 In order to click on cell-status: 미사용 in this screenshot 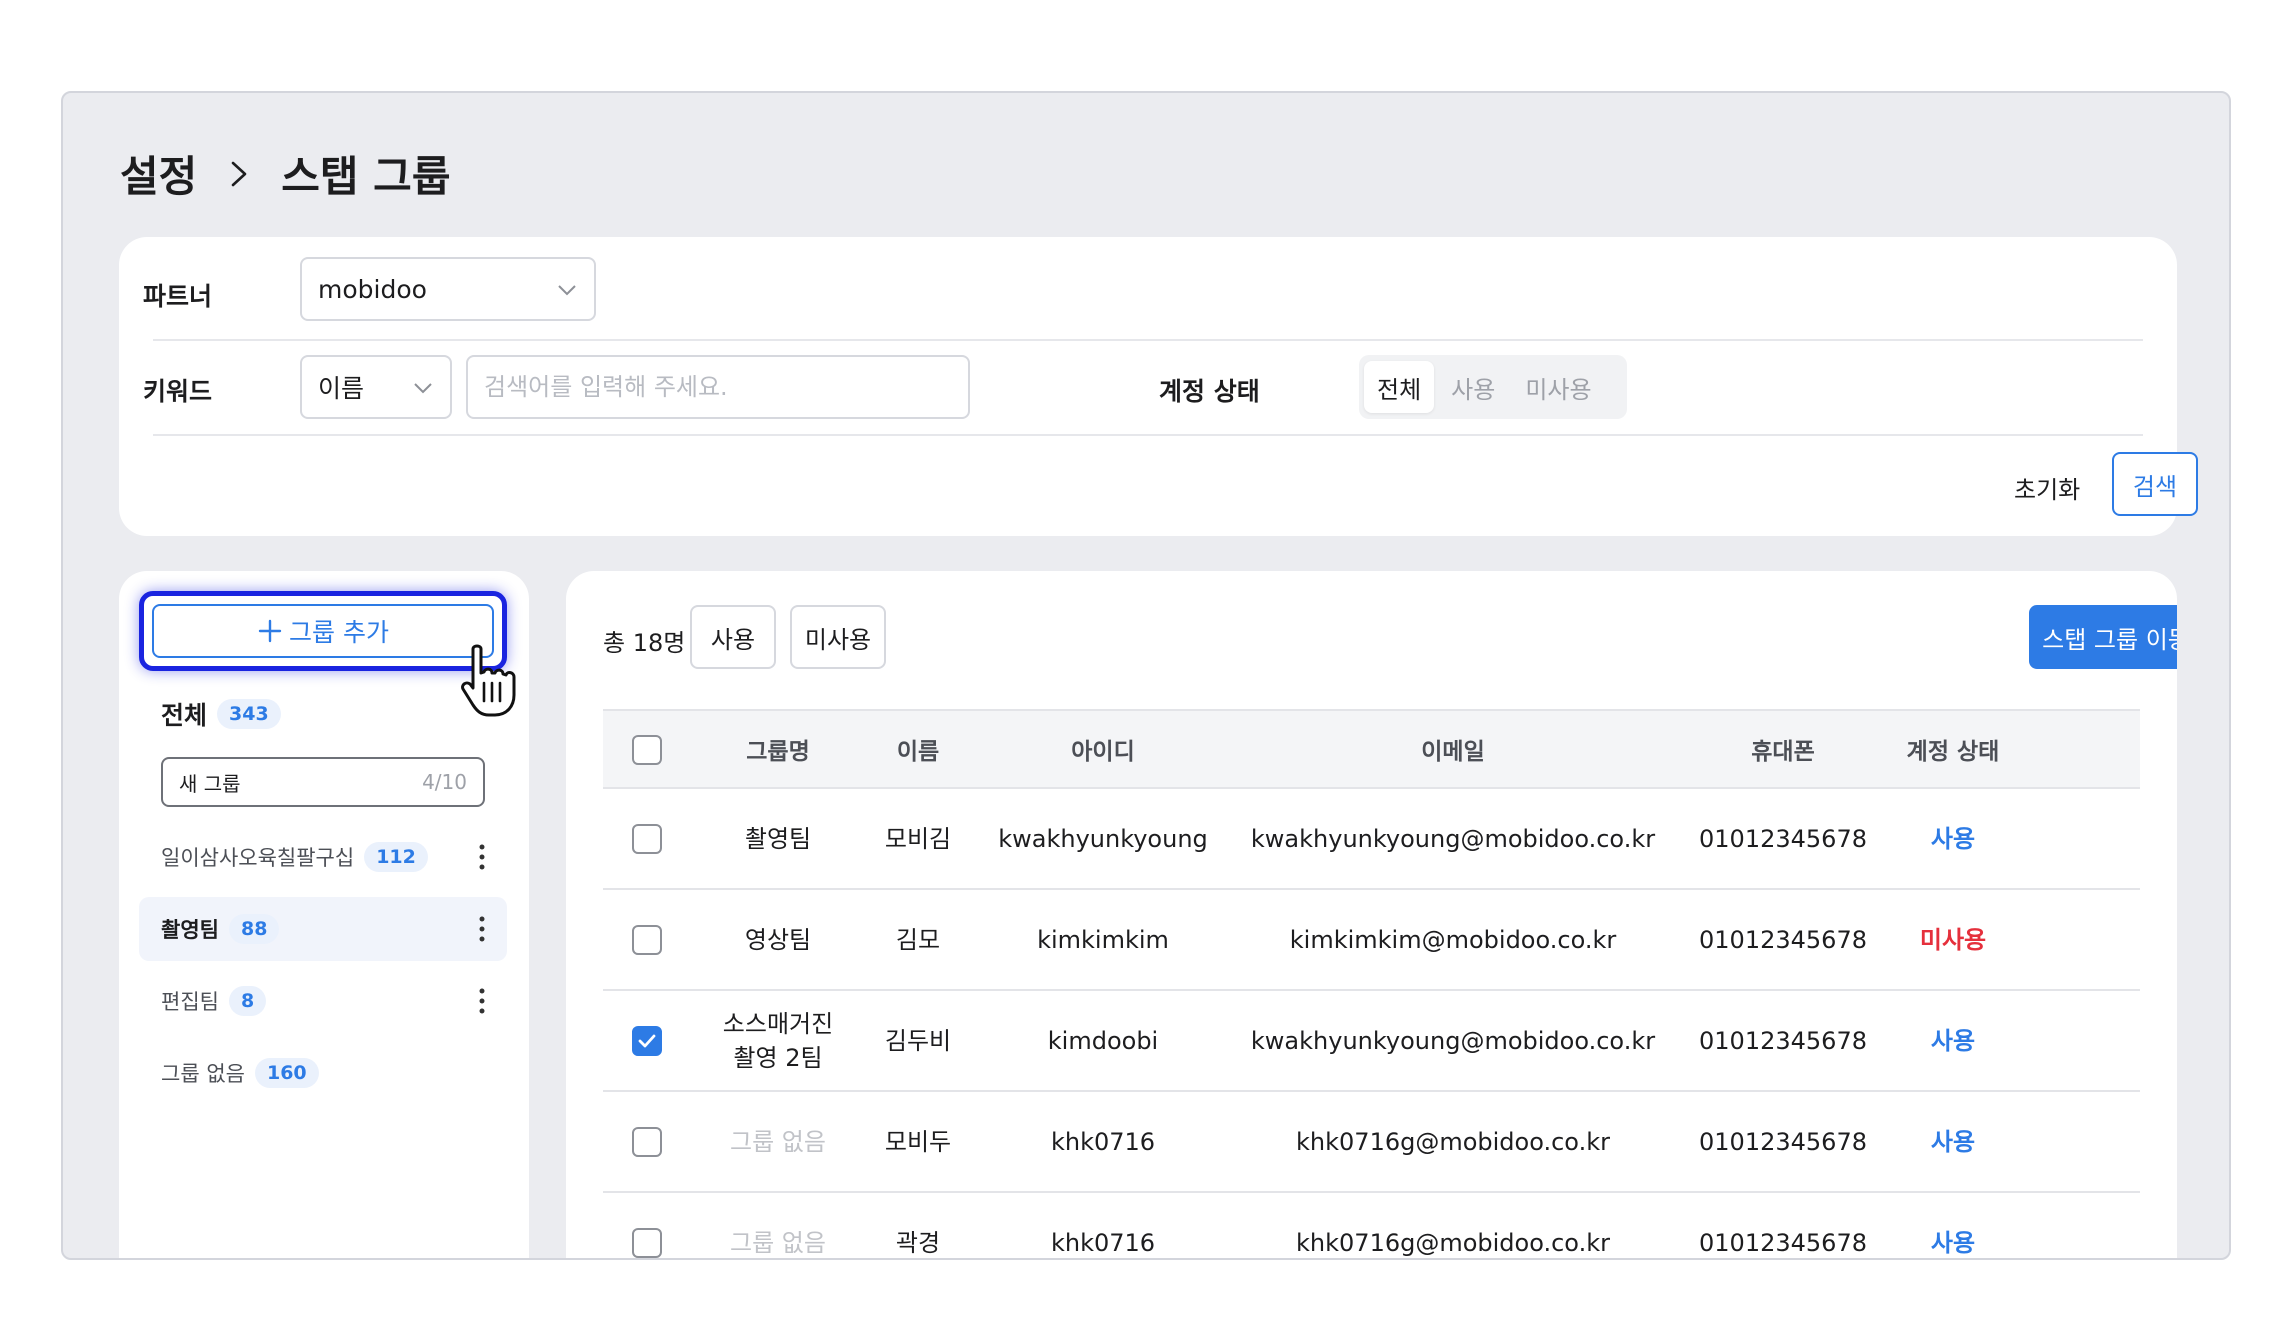, I will do `click(1953, 939)`.